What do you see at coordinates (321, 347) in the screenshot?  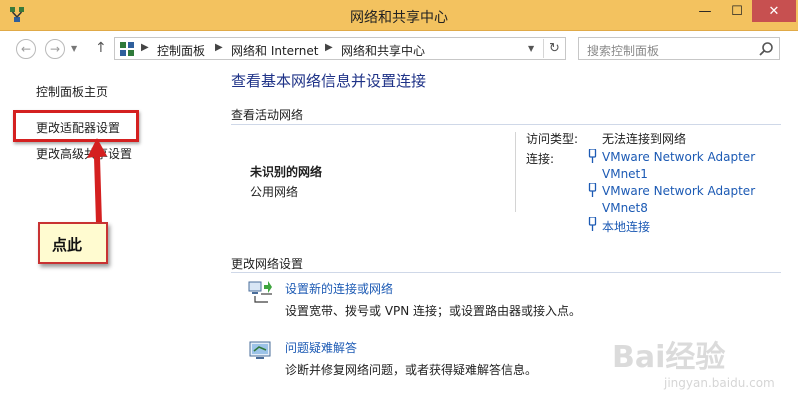 I see `troubleshoot-link: 问题疑难解答` at bounding box center [321, 347].